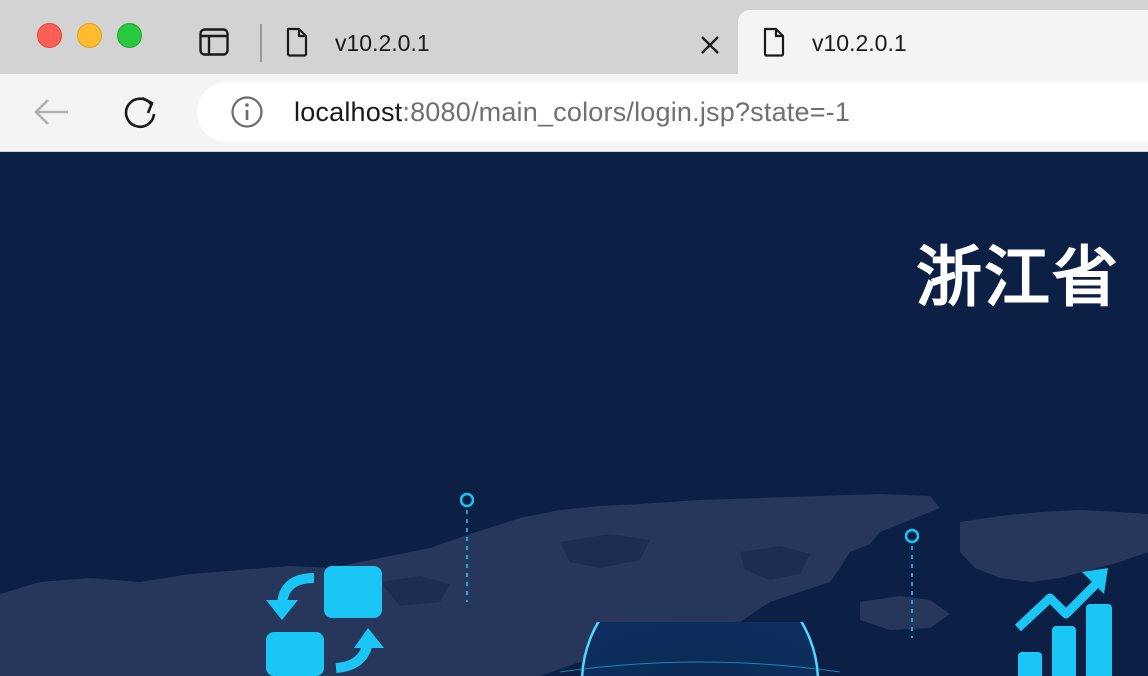 The image size is (1148, 676). I want to click on page-title: 浙江省, so click(1018, 277).